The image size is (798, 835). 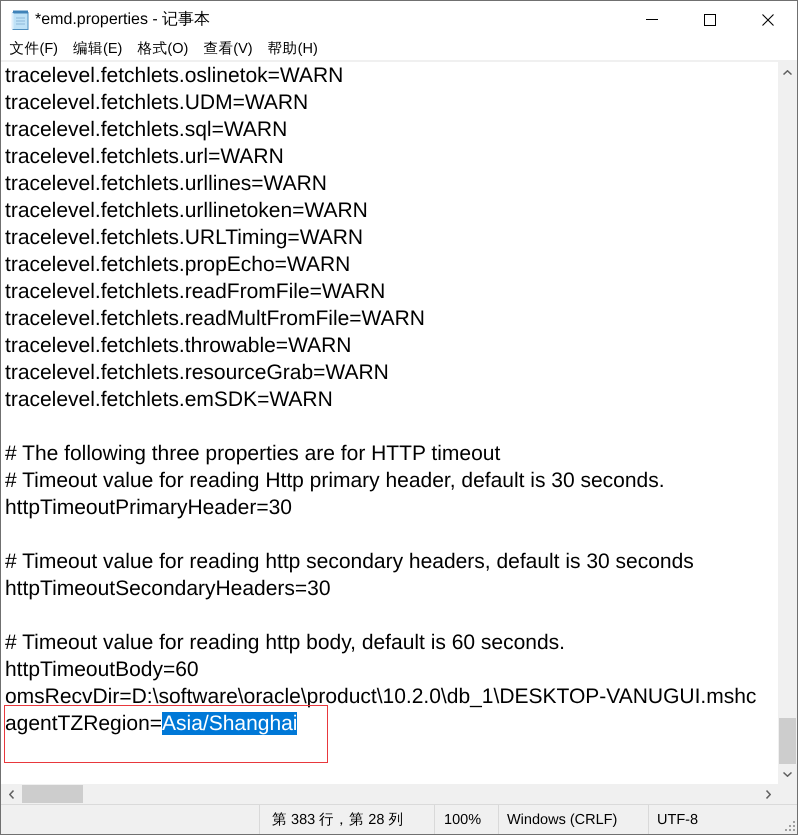 What do you see at coordinates (169, 399) in the screenshot?
I see `code-line: tracelevel.fetchlets.emSDK=WARN` at bounding box center [169, 399].